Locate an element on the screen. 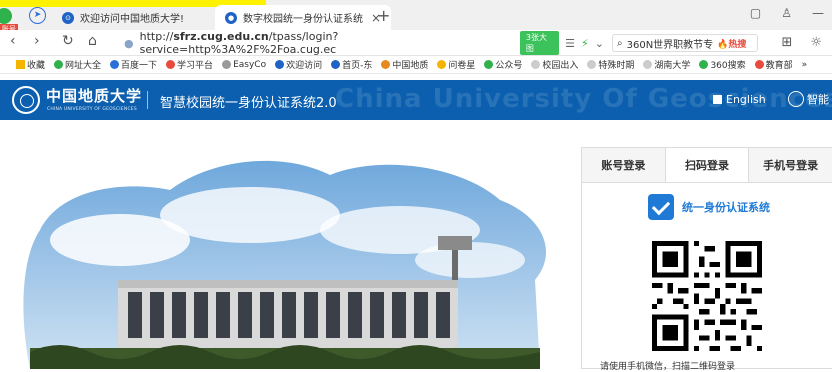  tab-cug-home: ⊙ 欢迎访问中国地质大学! is located at coordinates (132, 17).